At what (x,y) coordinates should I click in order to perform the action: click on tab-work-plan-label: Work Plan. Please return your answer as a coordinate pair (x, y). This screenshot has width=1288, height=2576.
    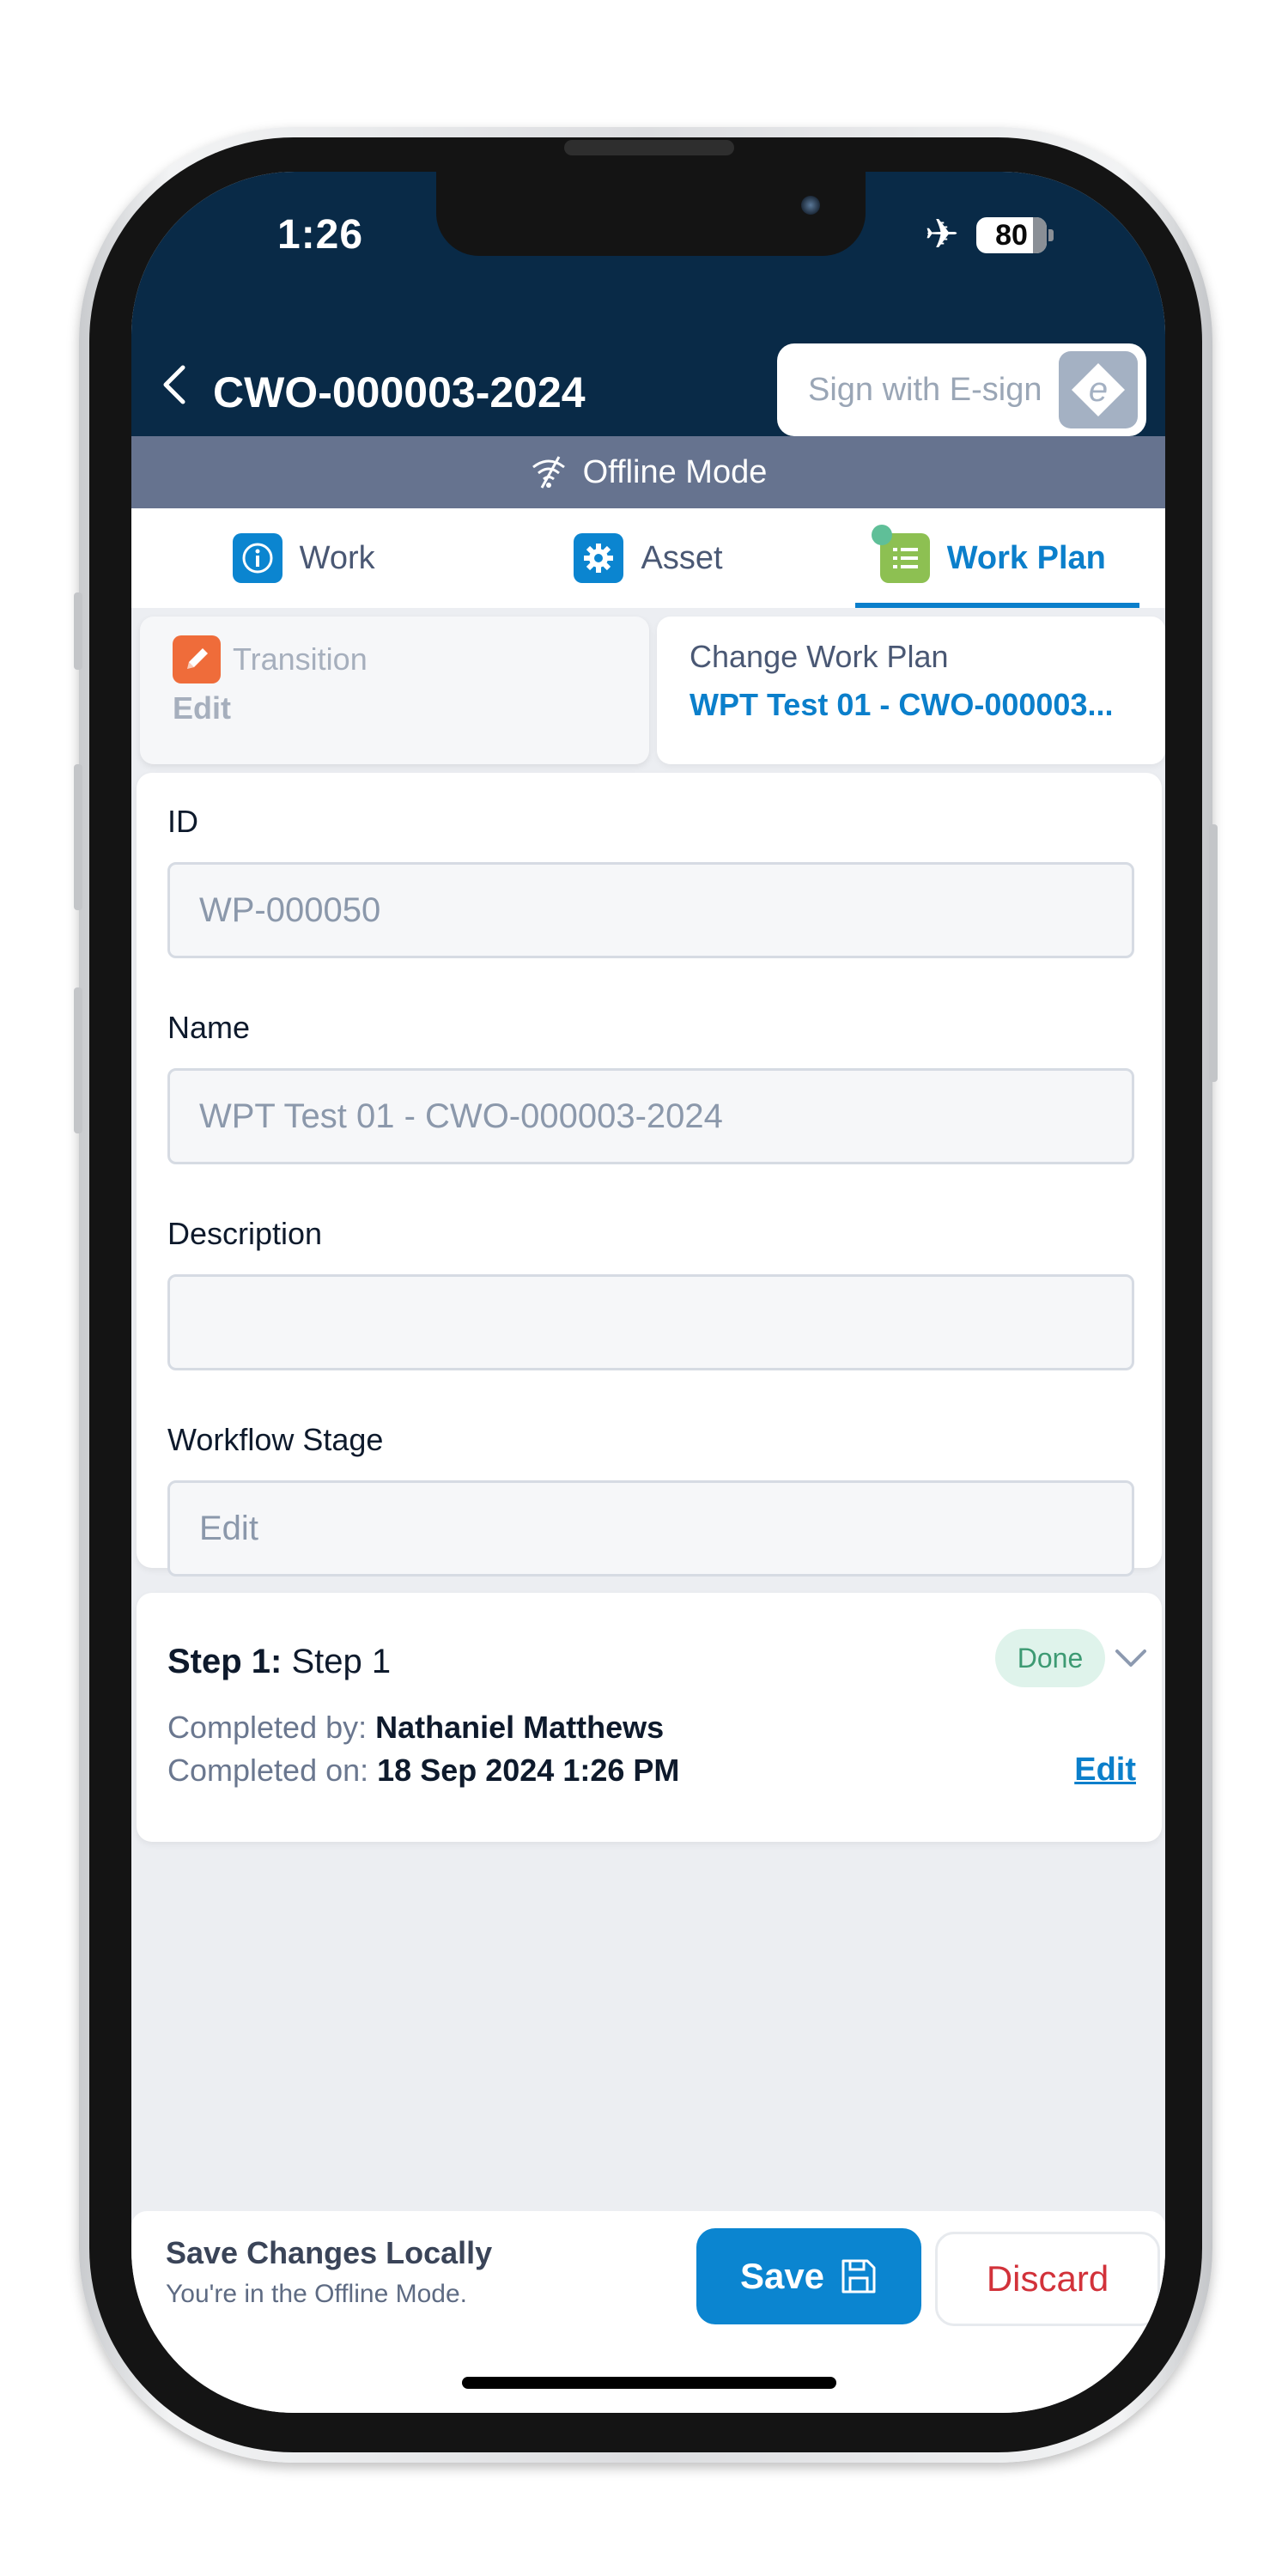
    Looking at the image, I should click on (1026, 557).